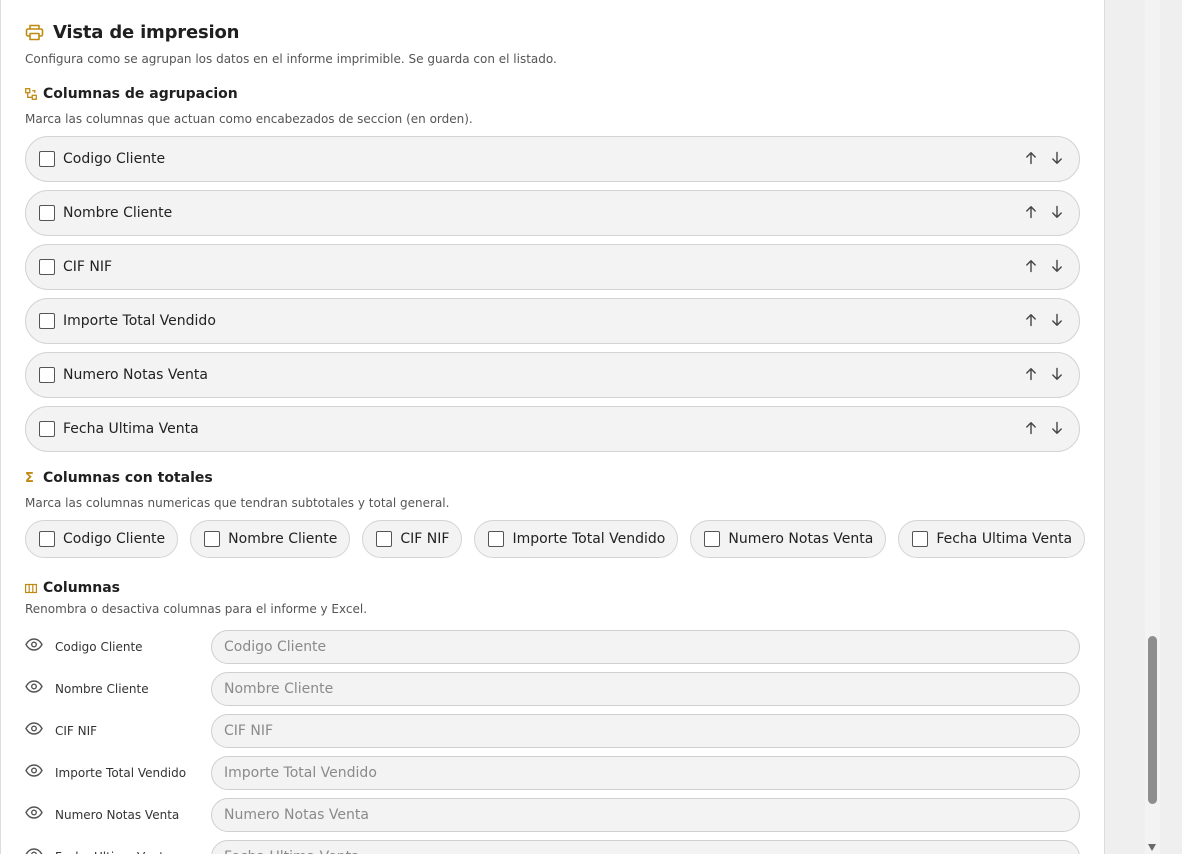  I want to click on totals-chip: Nombre Cliente, so click(270, 539).